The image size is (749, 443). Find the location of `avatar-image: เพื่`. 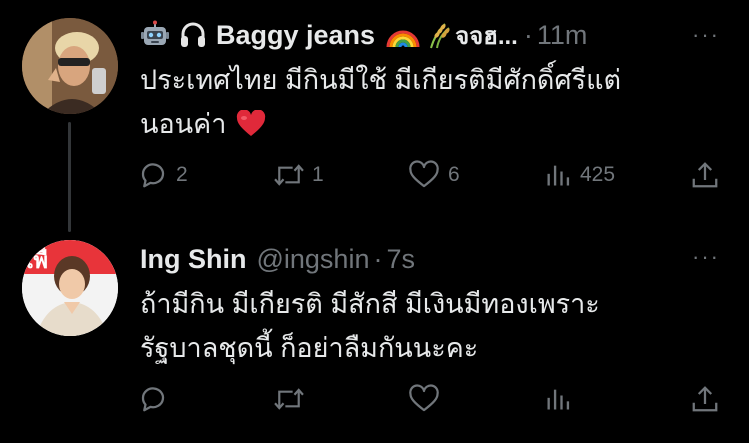

avatar-image: เพื่ is located at coordinates (70, 288).